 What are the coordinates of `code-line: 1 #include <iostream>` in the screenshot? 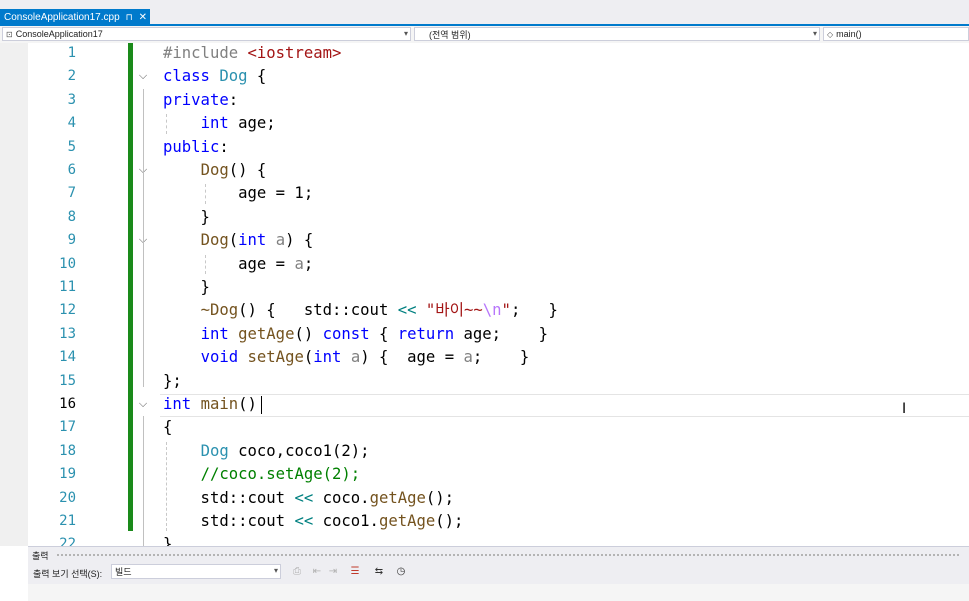 It's located at (484, 54).